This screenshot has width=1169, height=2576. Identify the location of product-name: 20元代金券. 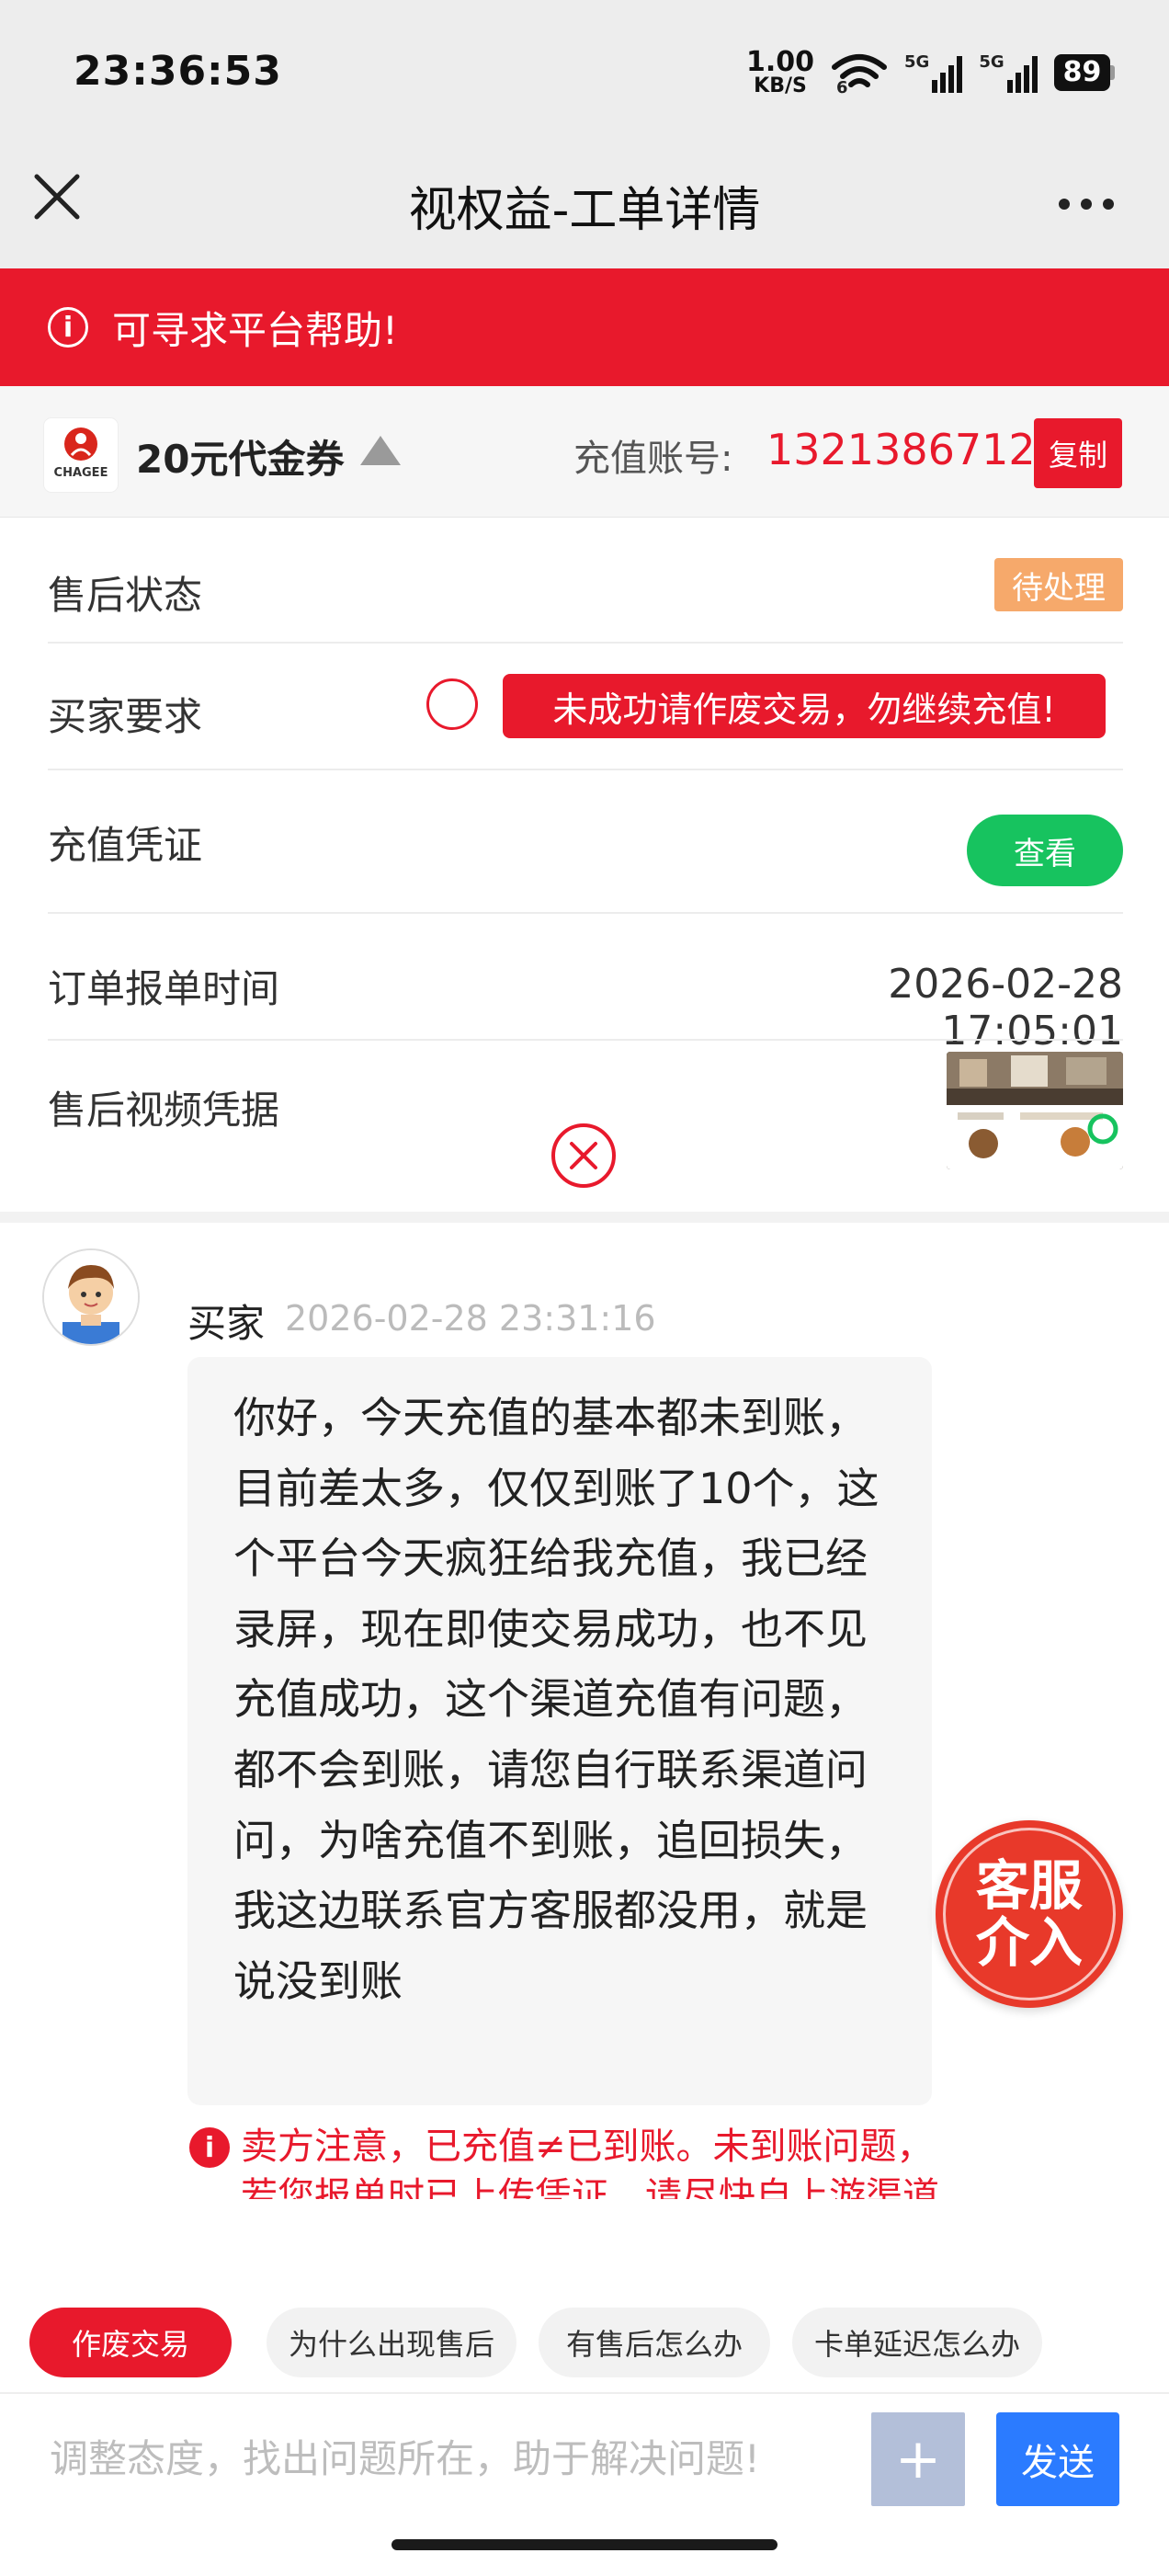
(240, 459).